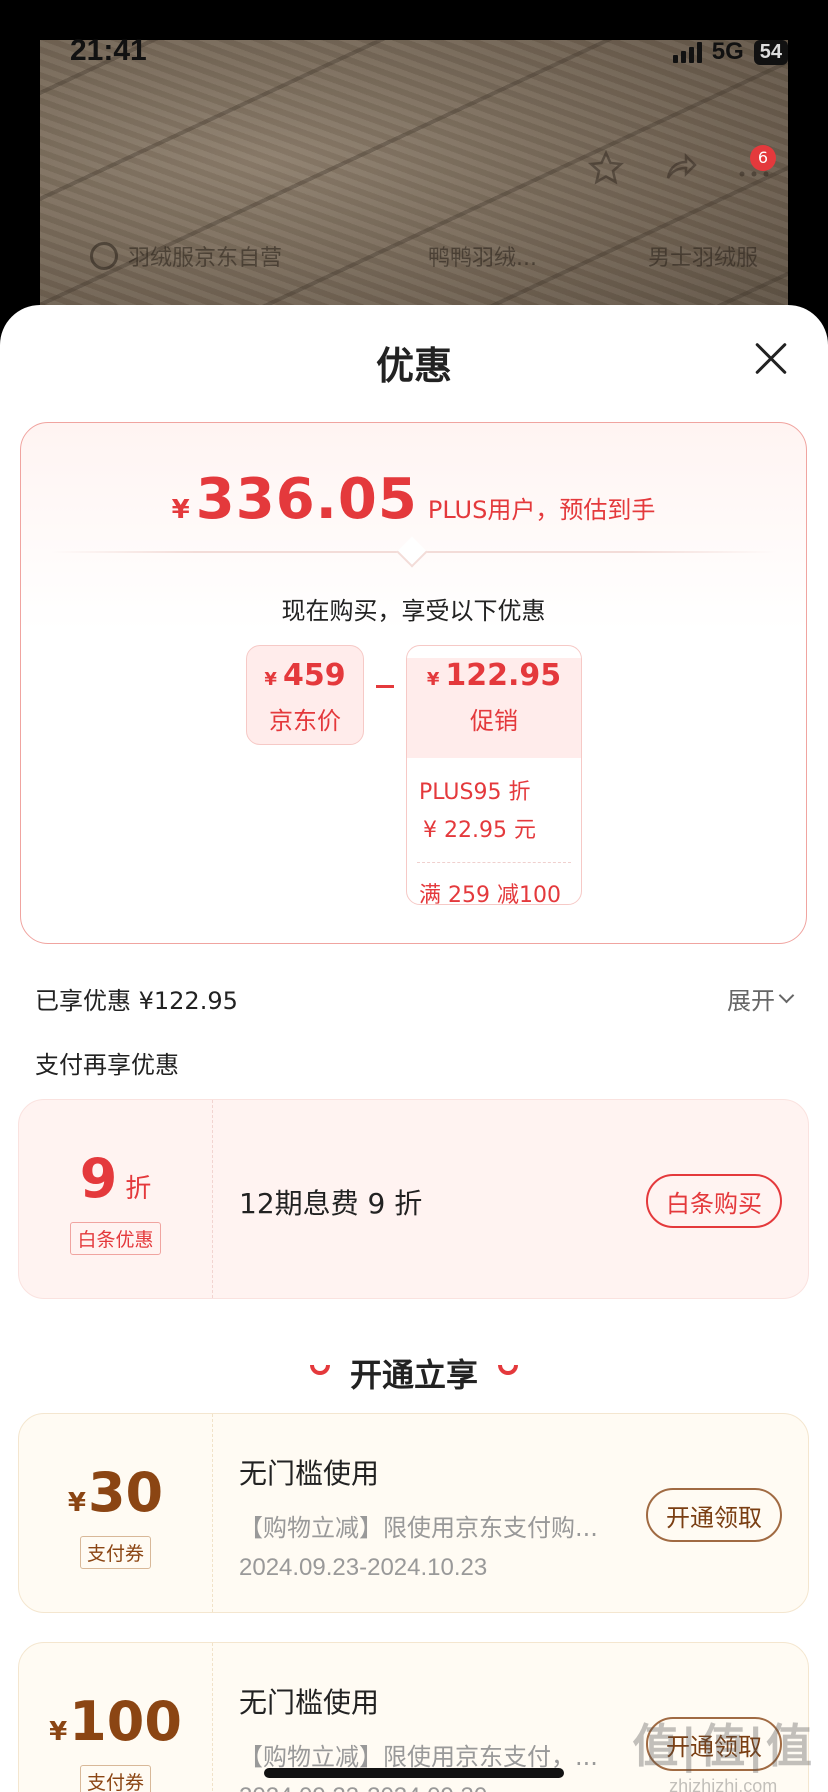 This screenshot has height=1792, width=828. I want to click on search-icon, so click(104, 256).